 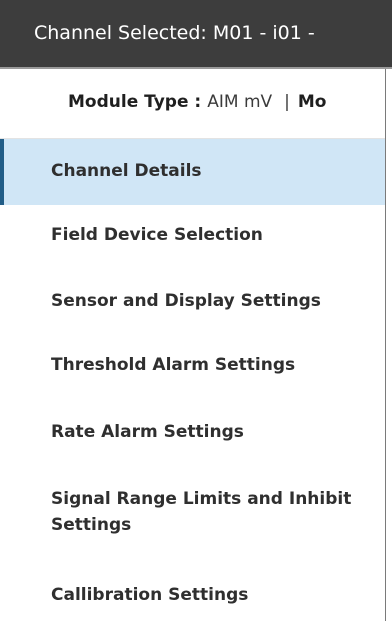 I want to click on menu-item-label: Rate Alarm Settings, so click(x=147, y=432).